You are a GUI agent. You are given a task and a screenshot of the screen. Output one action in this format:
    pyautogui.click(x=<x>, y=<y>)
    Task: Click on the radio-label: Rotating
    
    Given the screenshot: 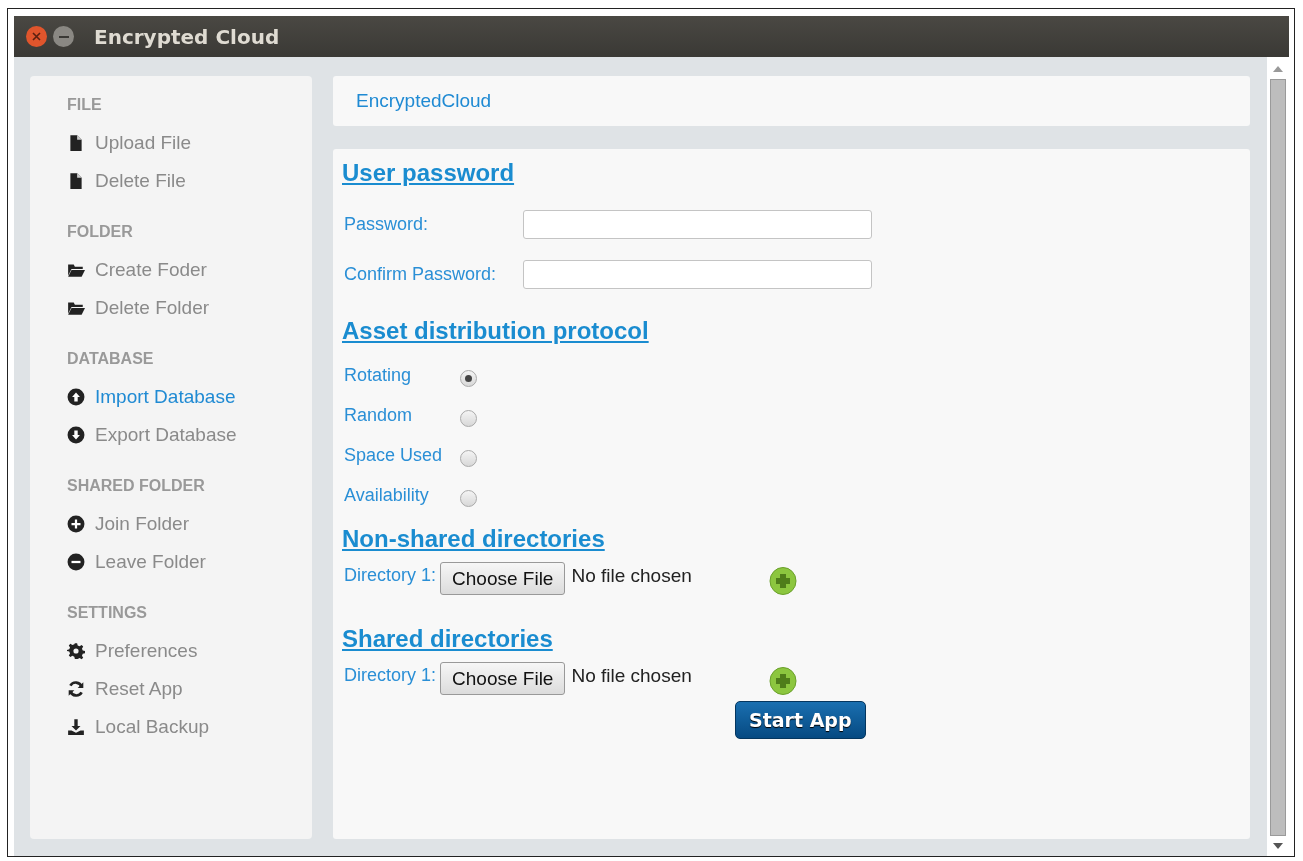 What is the action you would take?
    pyautogui.click(x=378, y=375)
    